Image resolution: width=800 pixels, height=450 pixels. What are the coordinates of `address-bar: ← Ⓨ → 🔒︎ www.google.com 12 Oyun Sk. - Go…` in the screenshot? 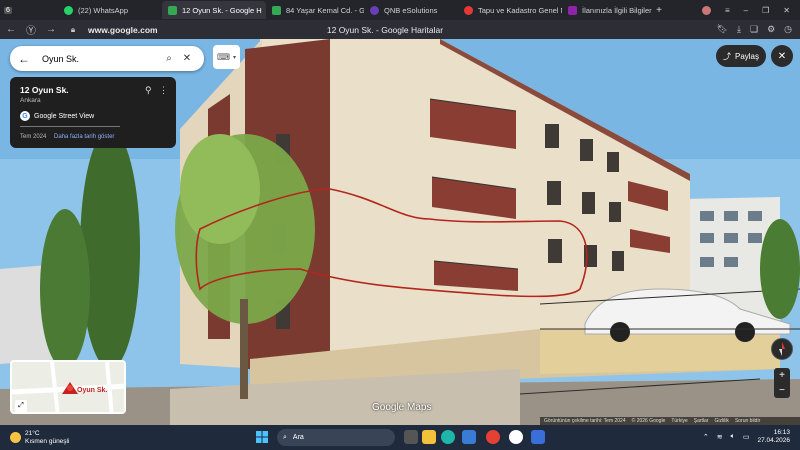 It's located at (400, 29).